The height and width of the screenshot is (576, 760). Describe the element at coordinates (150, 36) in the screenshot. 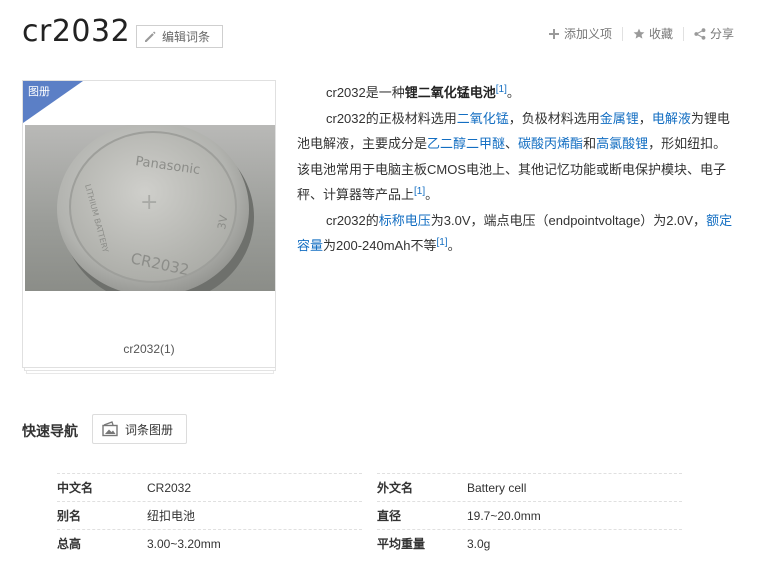

I see `pencil-icon` at that location.